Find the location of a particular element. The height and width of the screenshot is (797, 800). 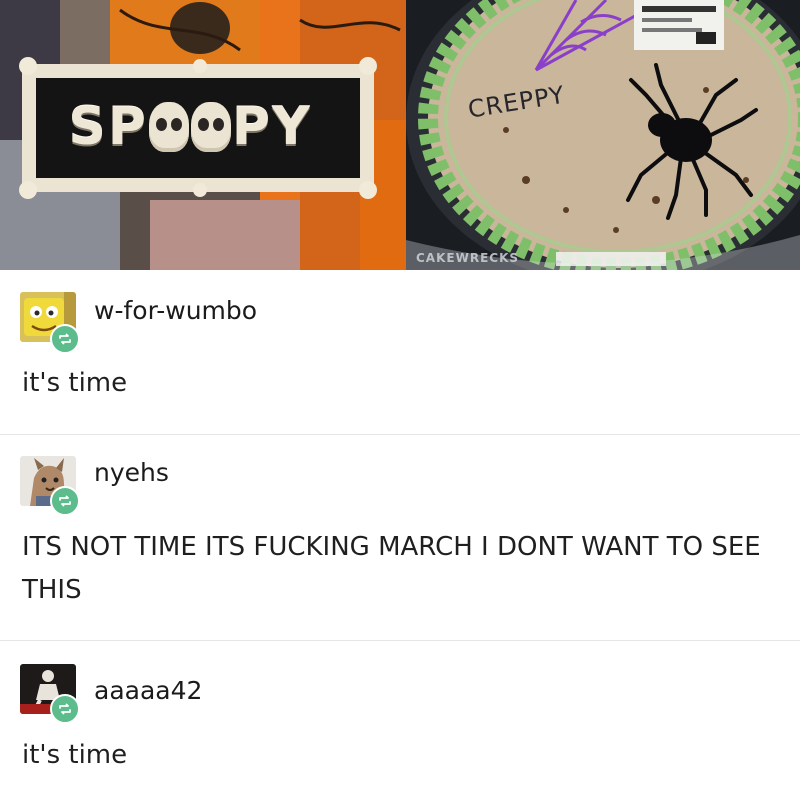

sign-text-start: SP is located at coordinates (108, 127).